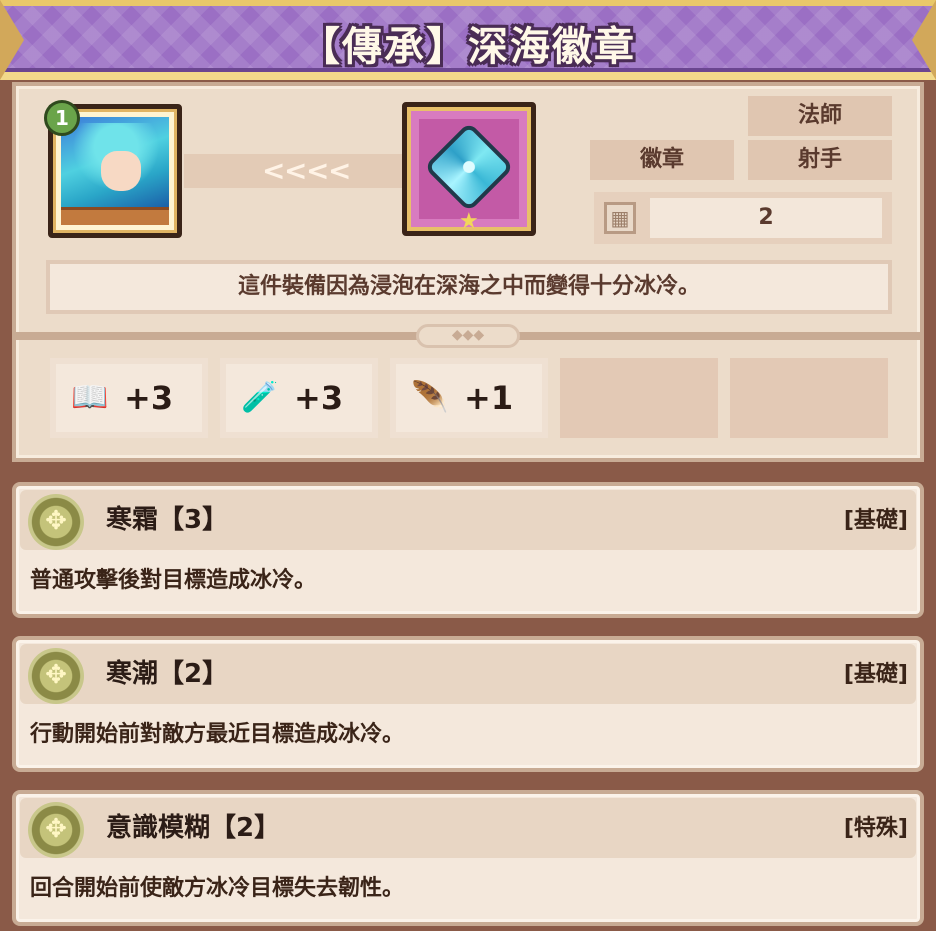  I want to click on slot-count-box: ▦ 2, so click(743, 218).